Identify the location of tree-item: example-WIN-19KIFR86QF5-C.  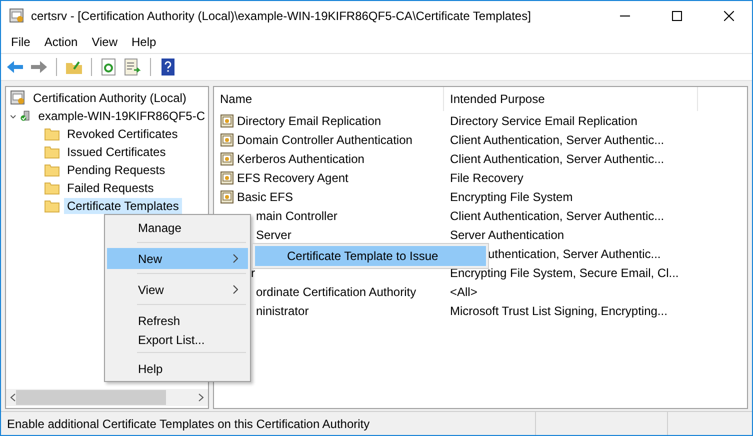
(121, 116).